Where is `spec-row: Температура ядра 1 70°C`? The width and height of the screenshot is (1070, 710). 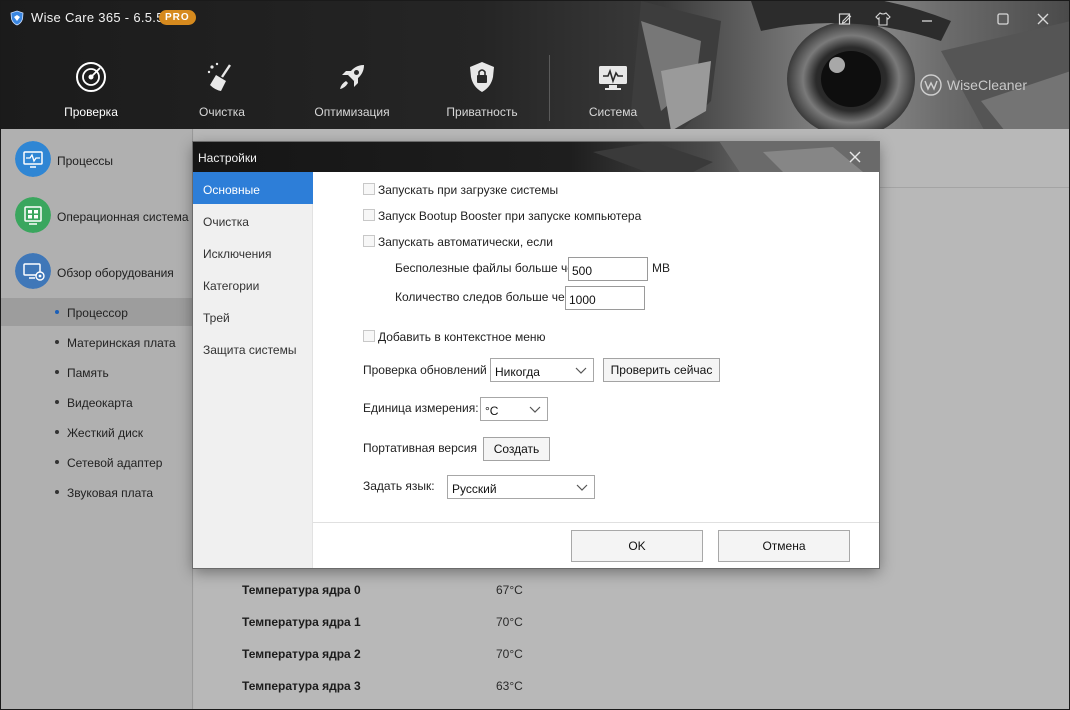
spec-row: Температура ядра 1 70°C is located at coordinates (542, 625).